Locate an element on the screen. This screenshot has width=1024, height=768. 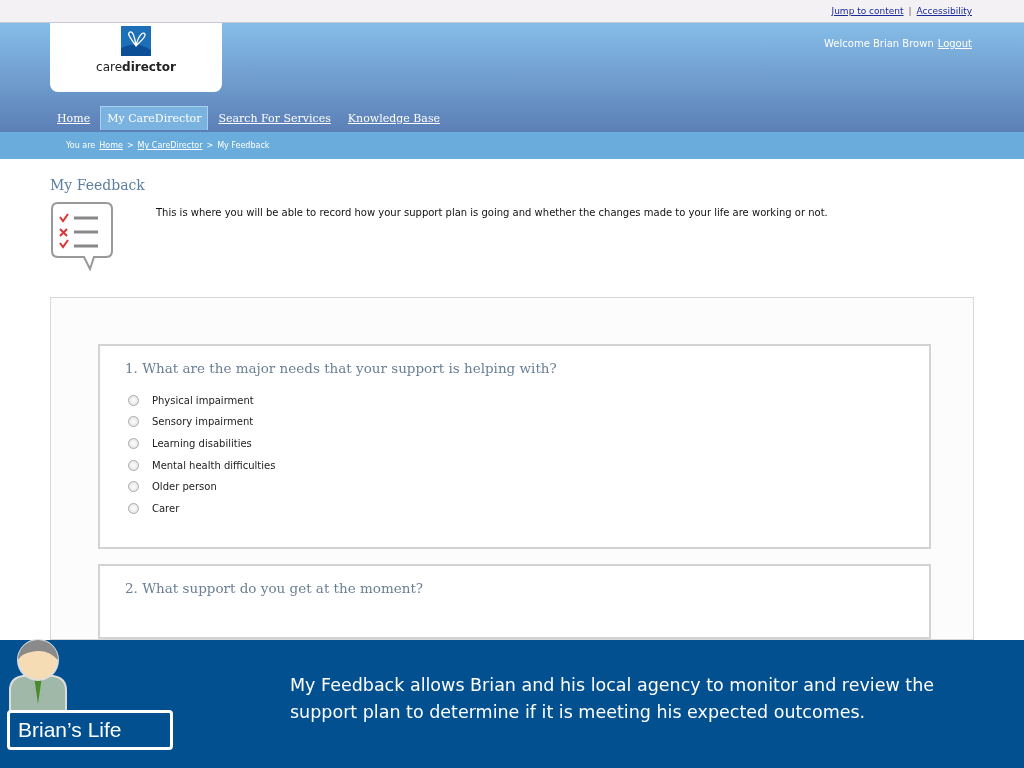
top-link: Jump to content is located at coordinates (867, 10).